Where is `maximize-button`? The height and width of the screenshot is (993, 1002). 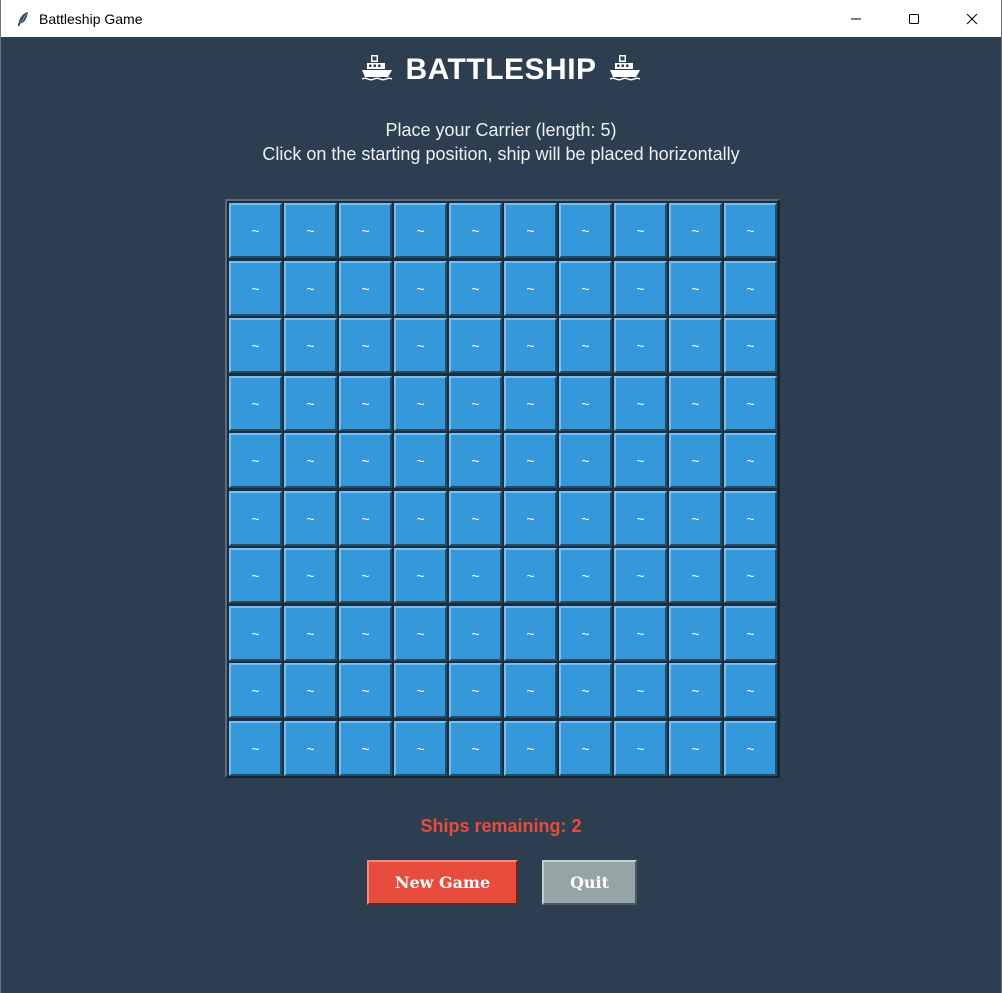 maximize-button is located at coordinates (914, 18).